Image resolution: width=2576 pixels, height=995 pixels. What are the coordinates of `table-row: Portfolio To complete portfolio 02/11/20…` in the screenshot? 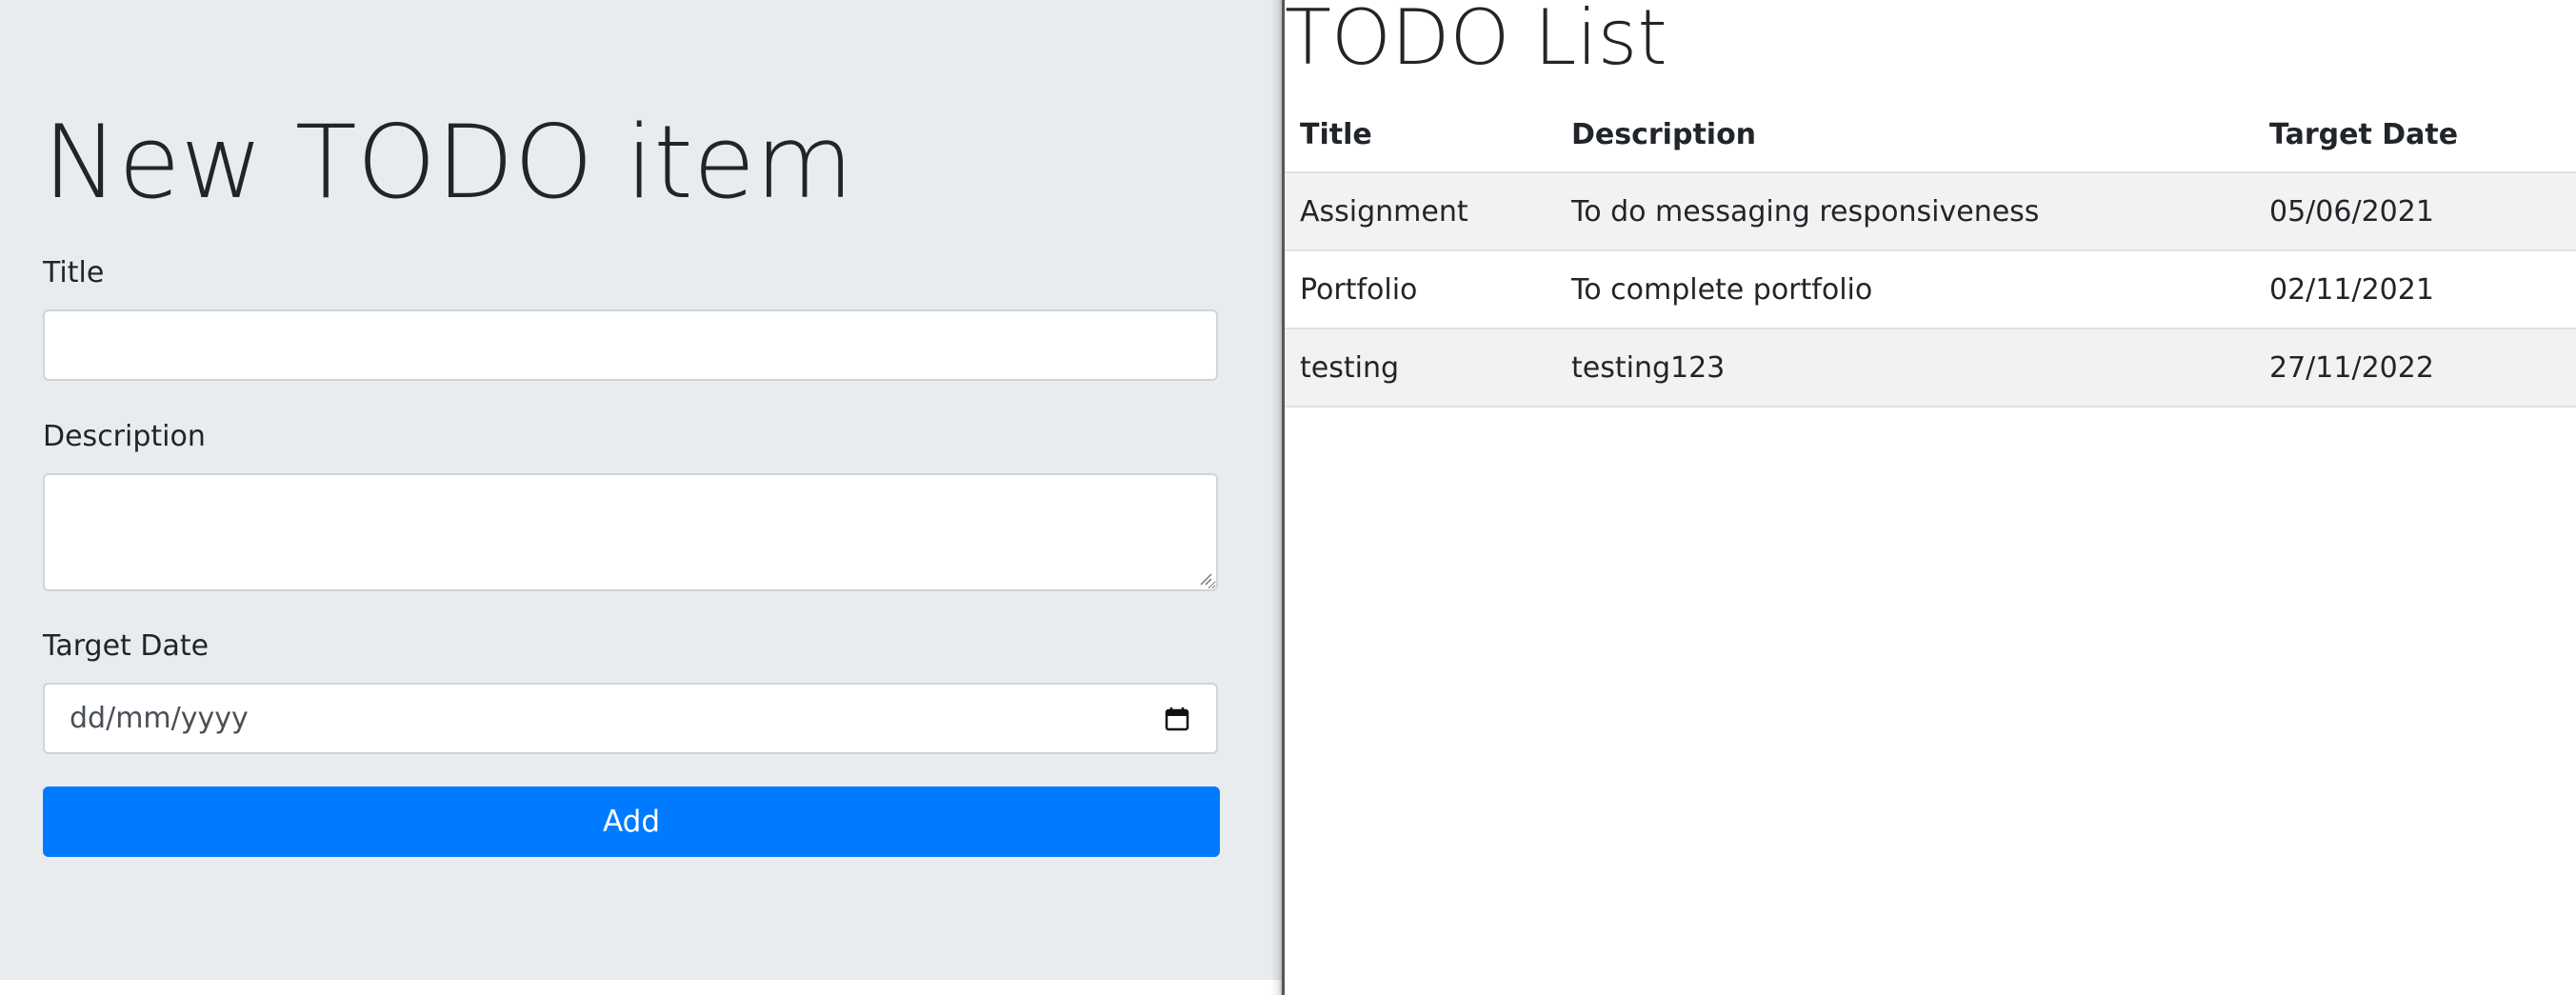 It's located at (1930, 289).